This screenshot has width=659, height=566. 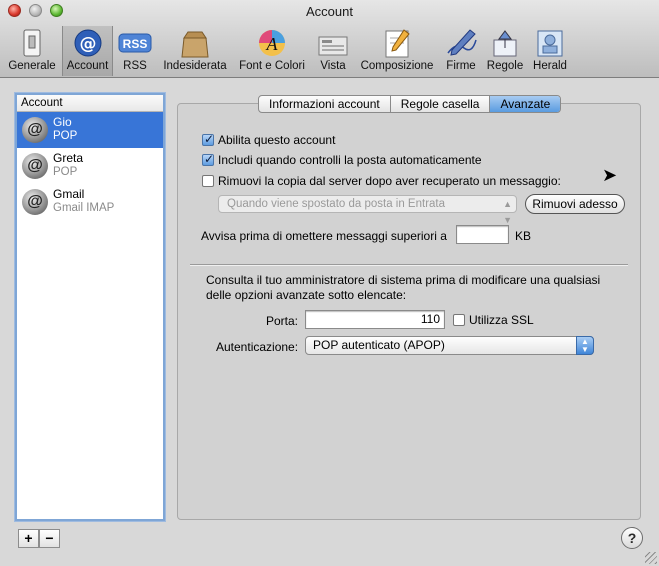 I want to click on warn-size-unit: KB, so click(x=523, y=236).